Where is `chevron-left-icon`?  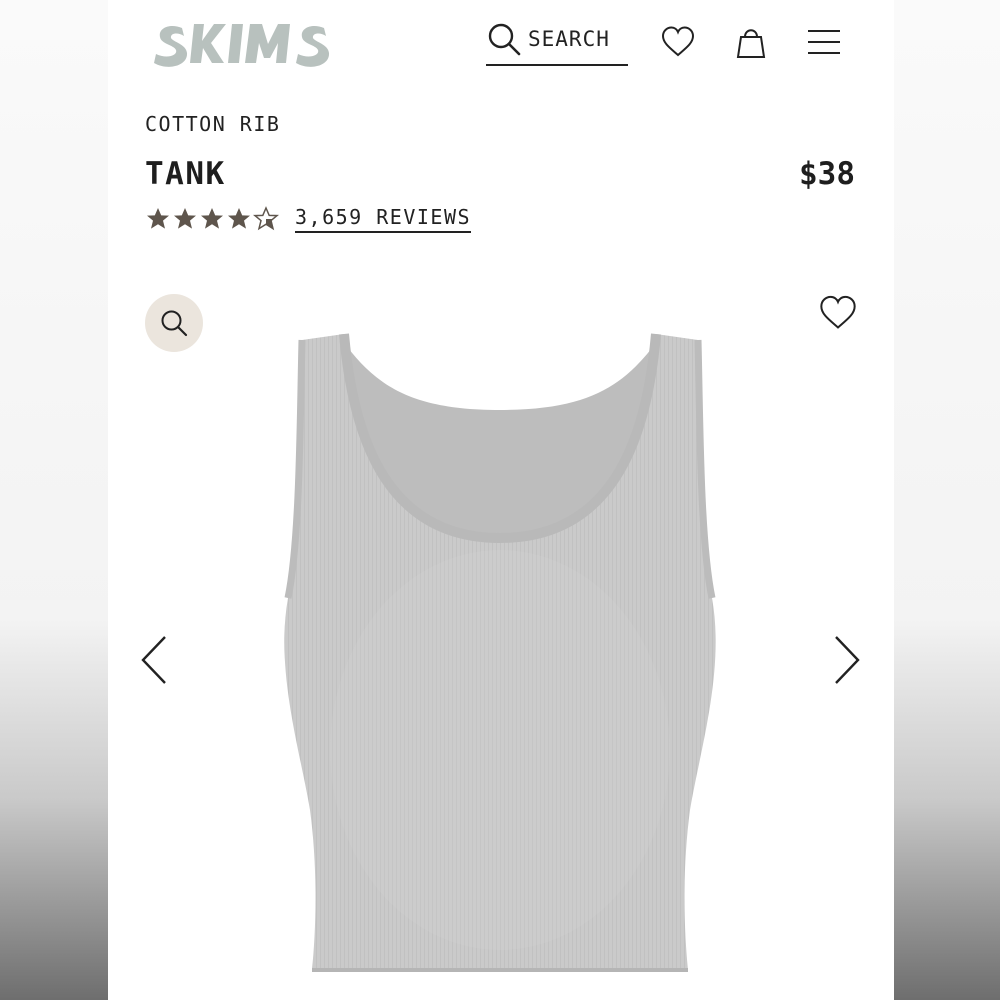 chevron-left-icon is located at coordinates (155, 660).